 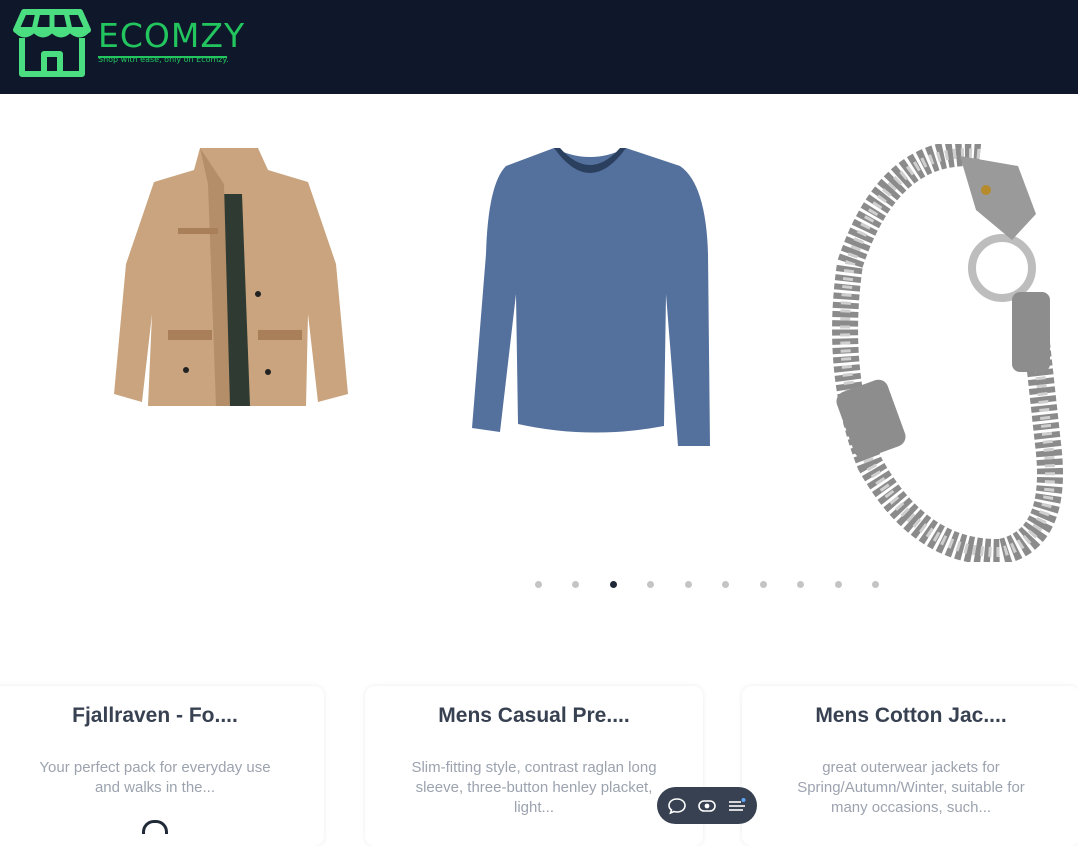 I want to click on jacket-image, so click(x=231, y=277).